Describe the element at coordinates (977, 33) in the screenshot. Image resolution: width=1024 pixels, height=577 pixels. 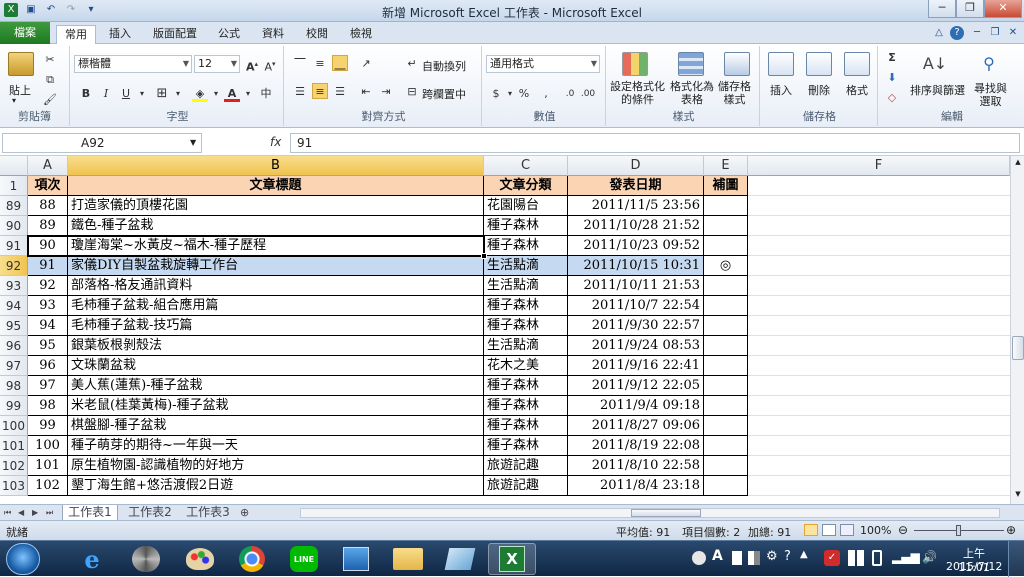
I see `doc-minimize-icon: ─` at that location.